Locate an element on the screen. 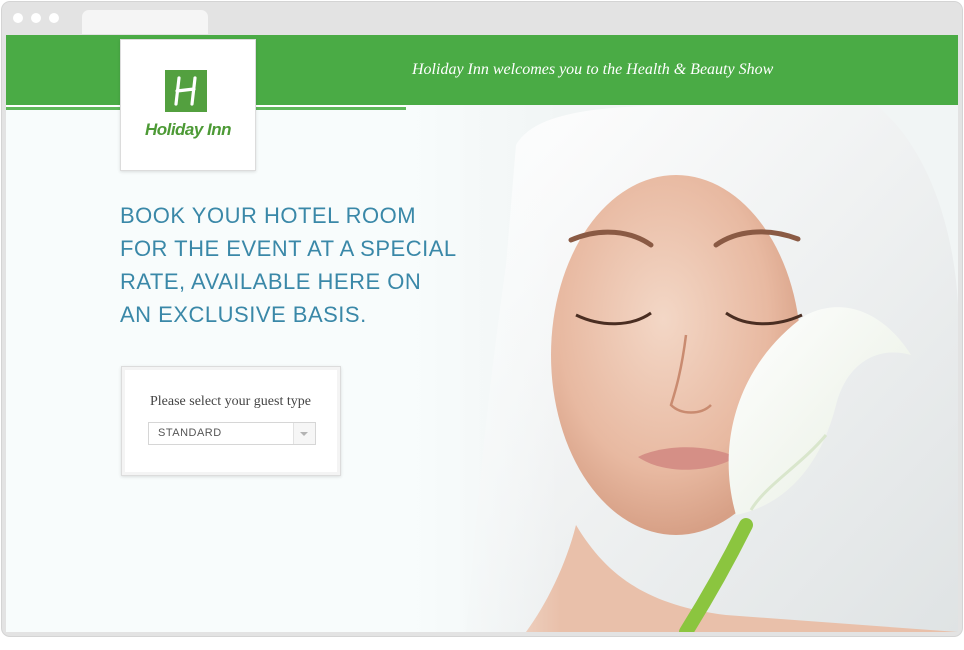  guest-type-form: Please select your guest type STANDARD is located at coordinates (231, 421).